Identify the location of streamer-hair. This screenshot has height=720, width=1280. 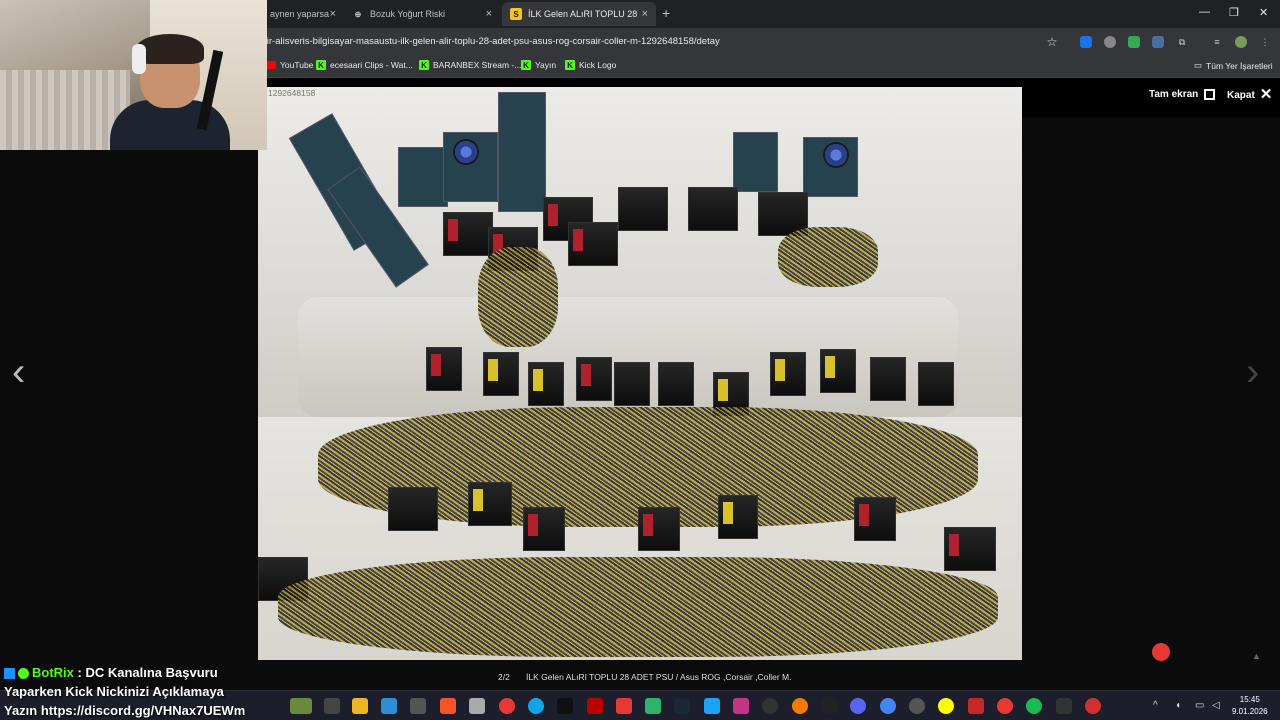
(170, 49).